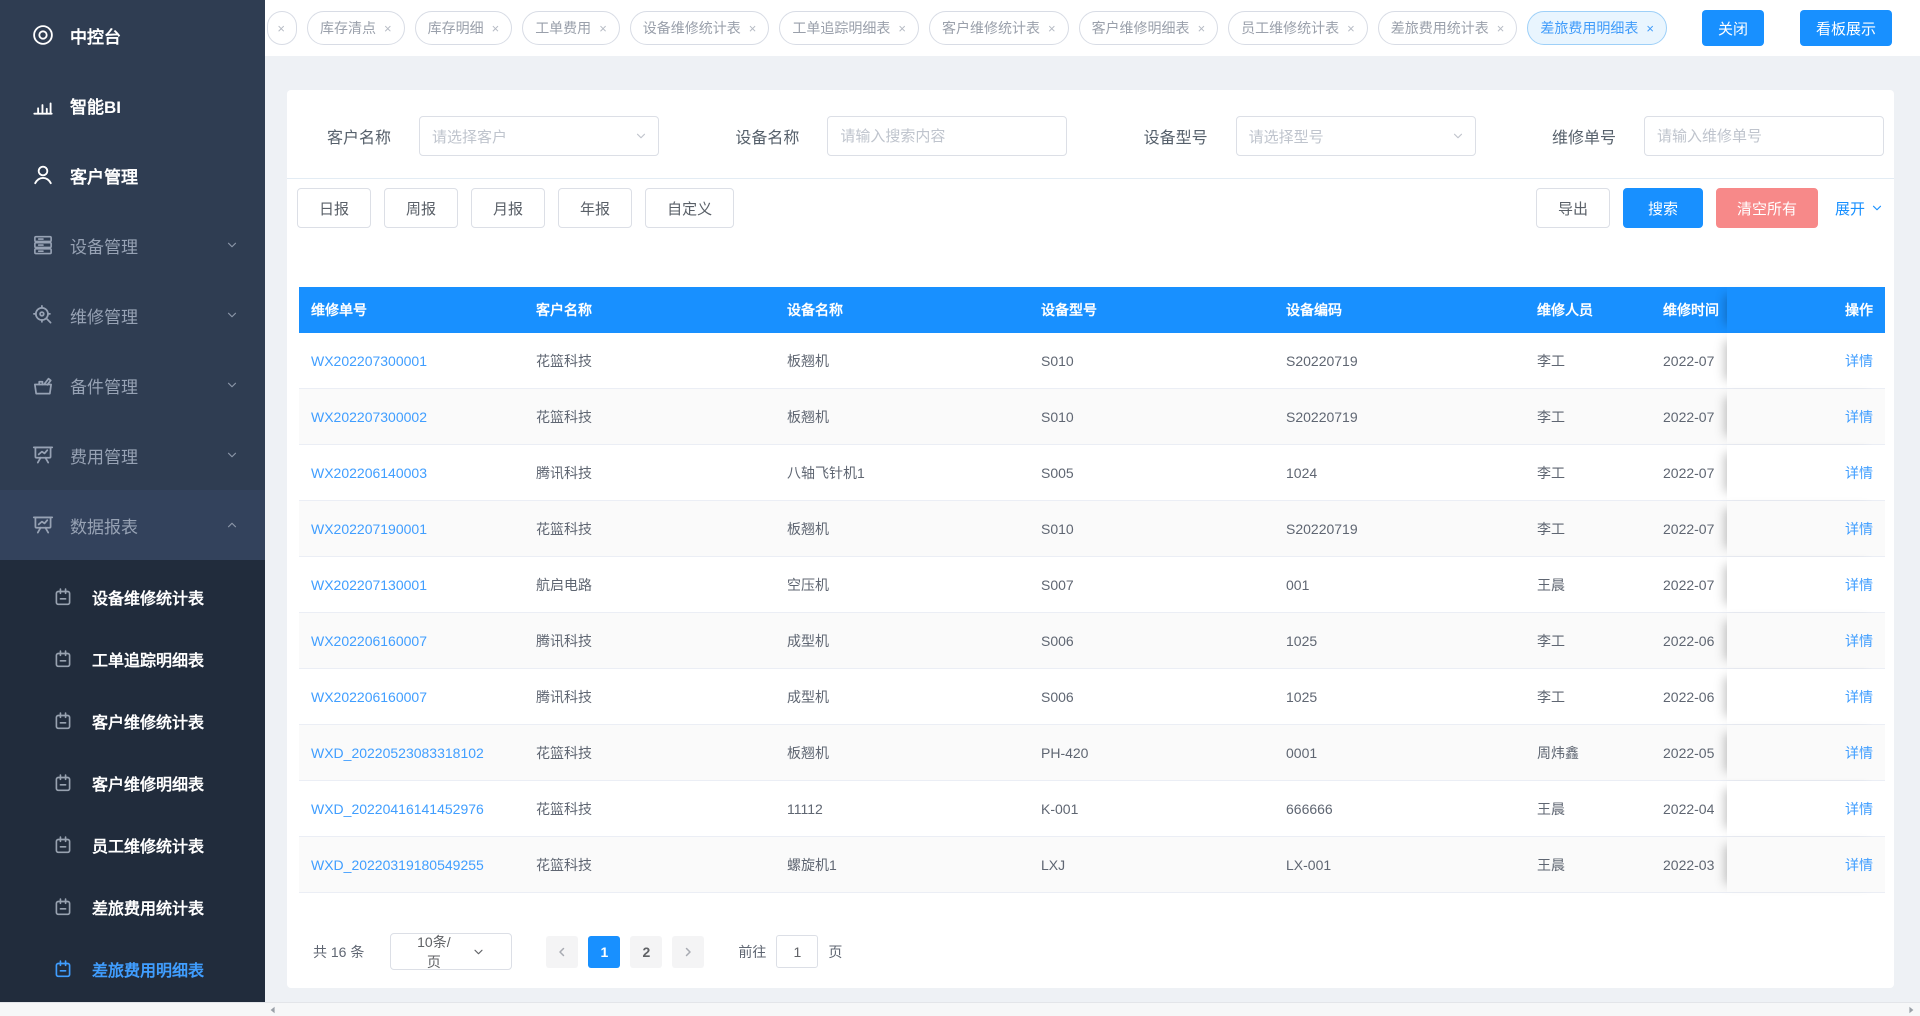 The height and width of the screenshot is (1016, 1920). Describe the element at coordinates (463, 28) in the screenshot. I see `tab-2: 库存明细 ×` at that location.